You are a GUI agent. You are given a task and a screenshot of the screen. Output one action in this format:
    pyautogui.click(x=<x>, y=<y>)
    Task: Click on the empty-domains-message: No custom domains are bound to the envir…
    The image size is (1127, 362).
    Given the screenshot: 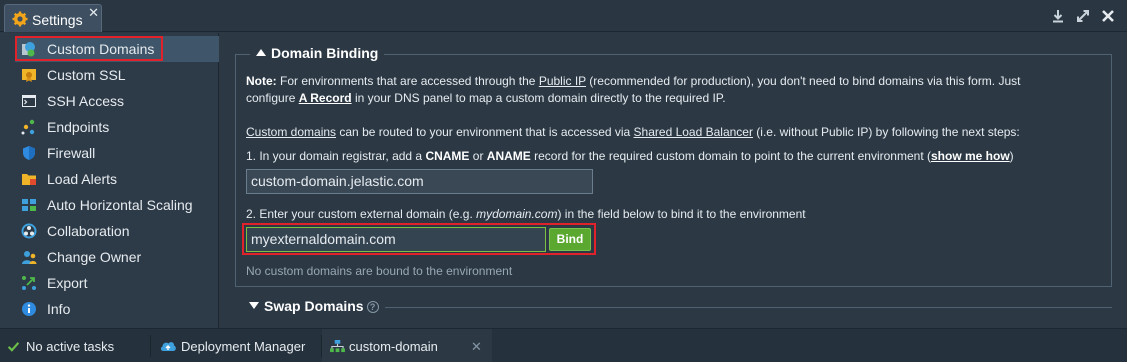 What is the action you would take?
    pyautogui.click(x=379, y=271)
    